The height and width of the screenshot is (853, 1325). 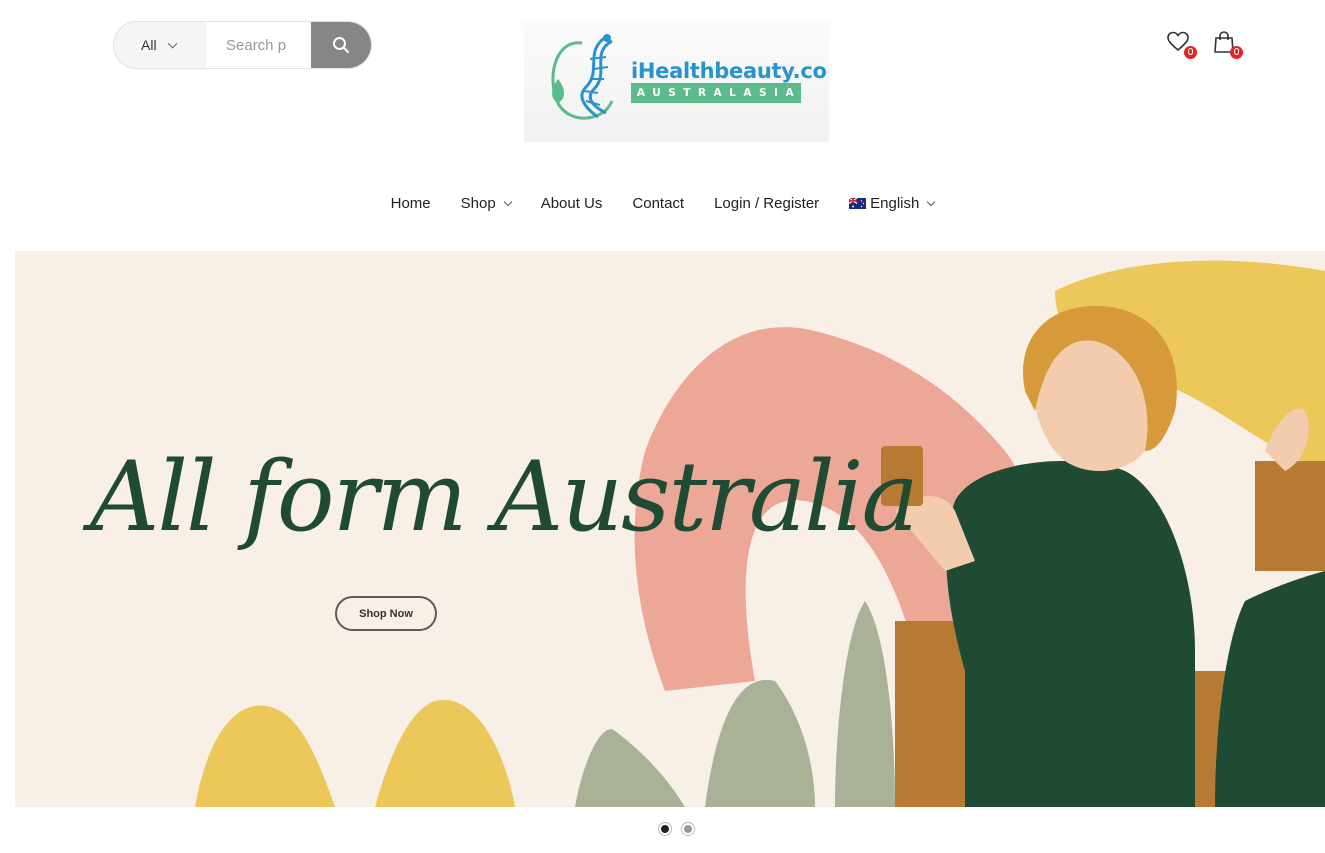 What do you see at coordinates (160, 45) in the screenshot?
I see `category-select: All` at bounding box center [160, 45].